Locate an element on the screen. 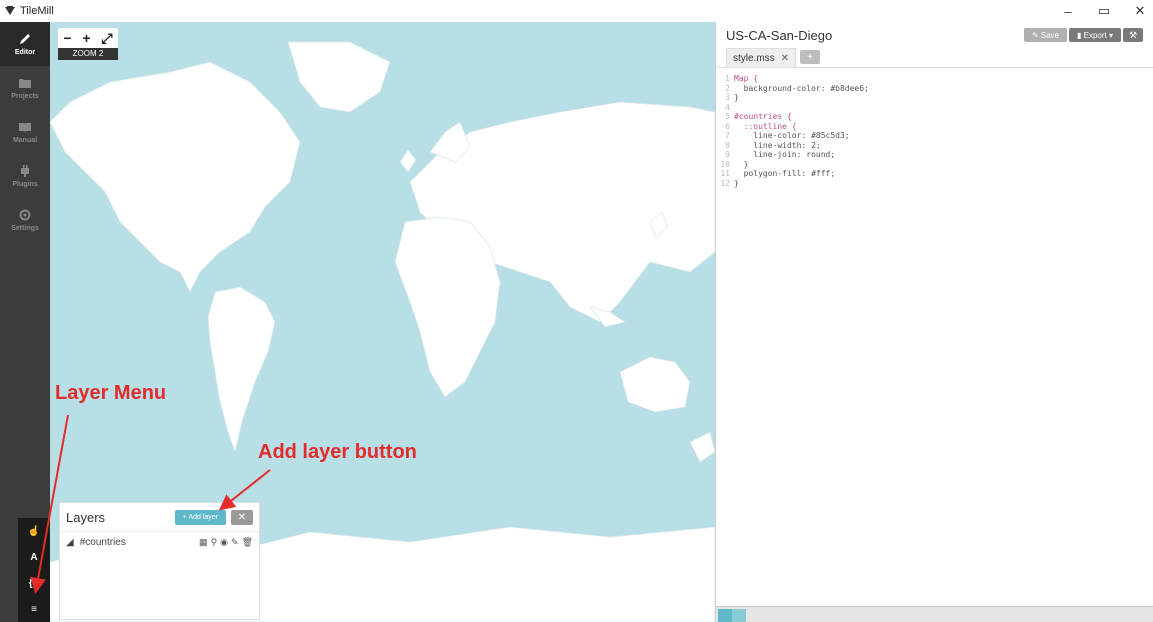 This screenshot has width=1153, height=622. code-line-6: ::outline { is located at coordinates (765, 126).